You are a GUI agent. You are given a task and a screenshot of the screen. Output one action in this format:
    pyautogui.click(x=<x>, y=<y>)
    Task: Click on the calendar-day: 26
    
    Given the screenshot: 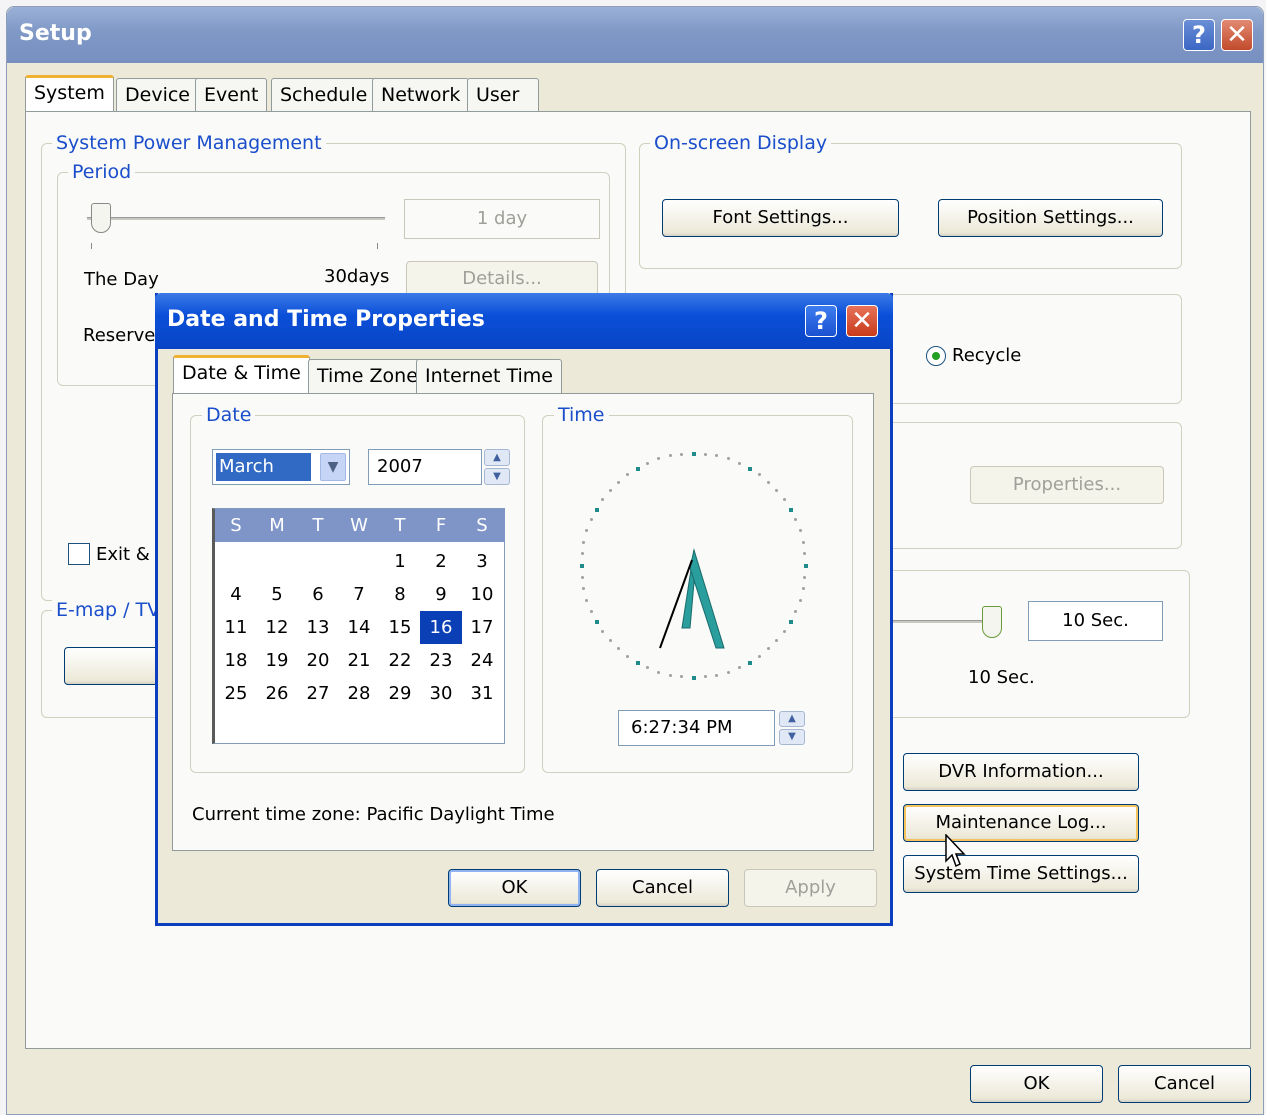 What is the action you would take?
    pyautogui.click(x=277, y=693)
    